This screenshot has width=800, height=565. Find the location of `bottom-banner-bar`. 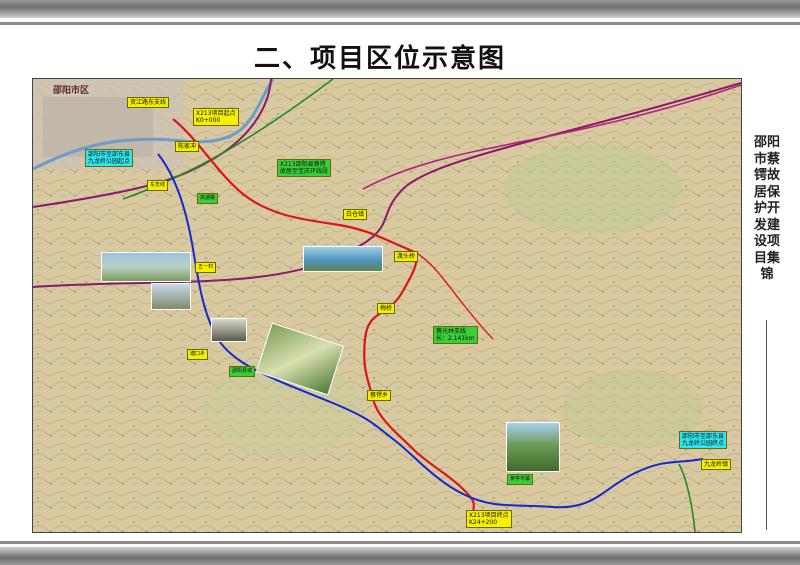

bottom-banner-bar is located at coordinates (400, 556).